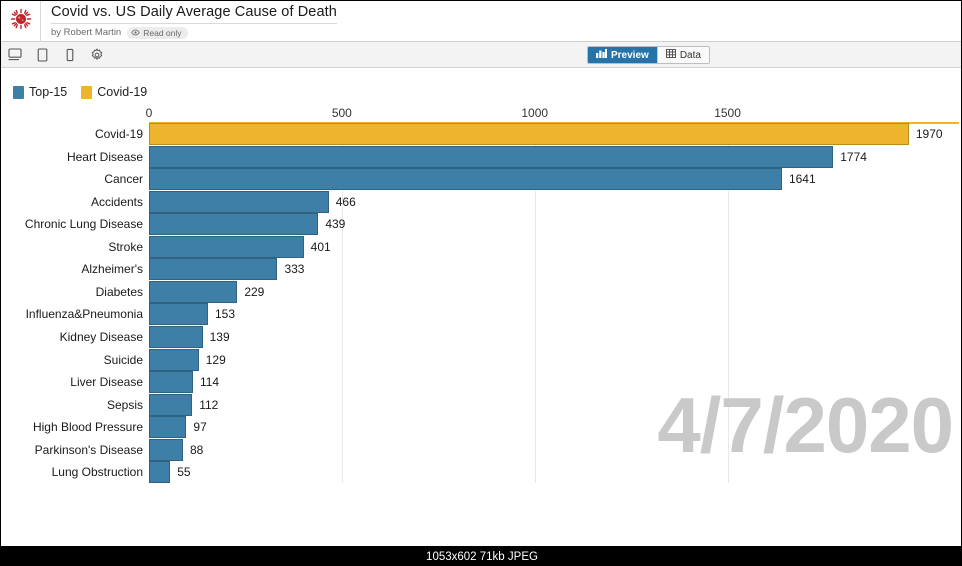  I want to click on view-mode-tabs: Preview Data, so click(648, 55).